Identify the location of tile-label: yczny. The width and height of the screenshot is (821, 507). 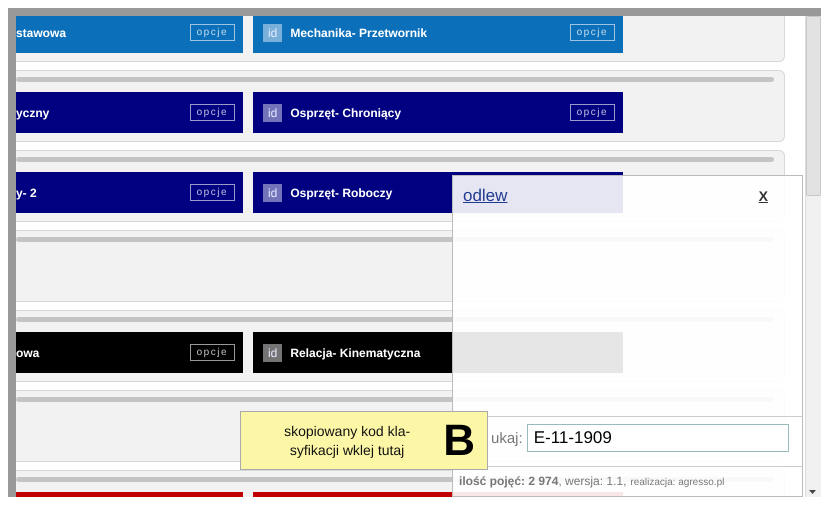
(33, 113).